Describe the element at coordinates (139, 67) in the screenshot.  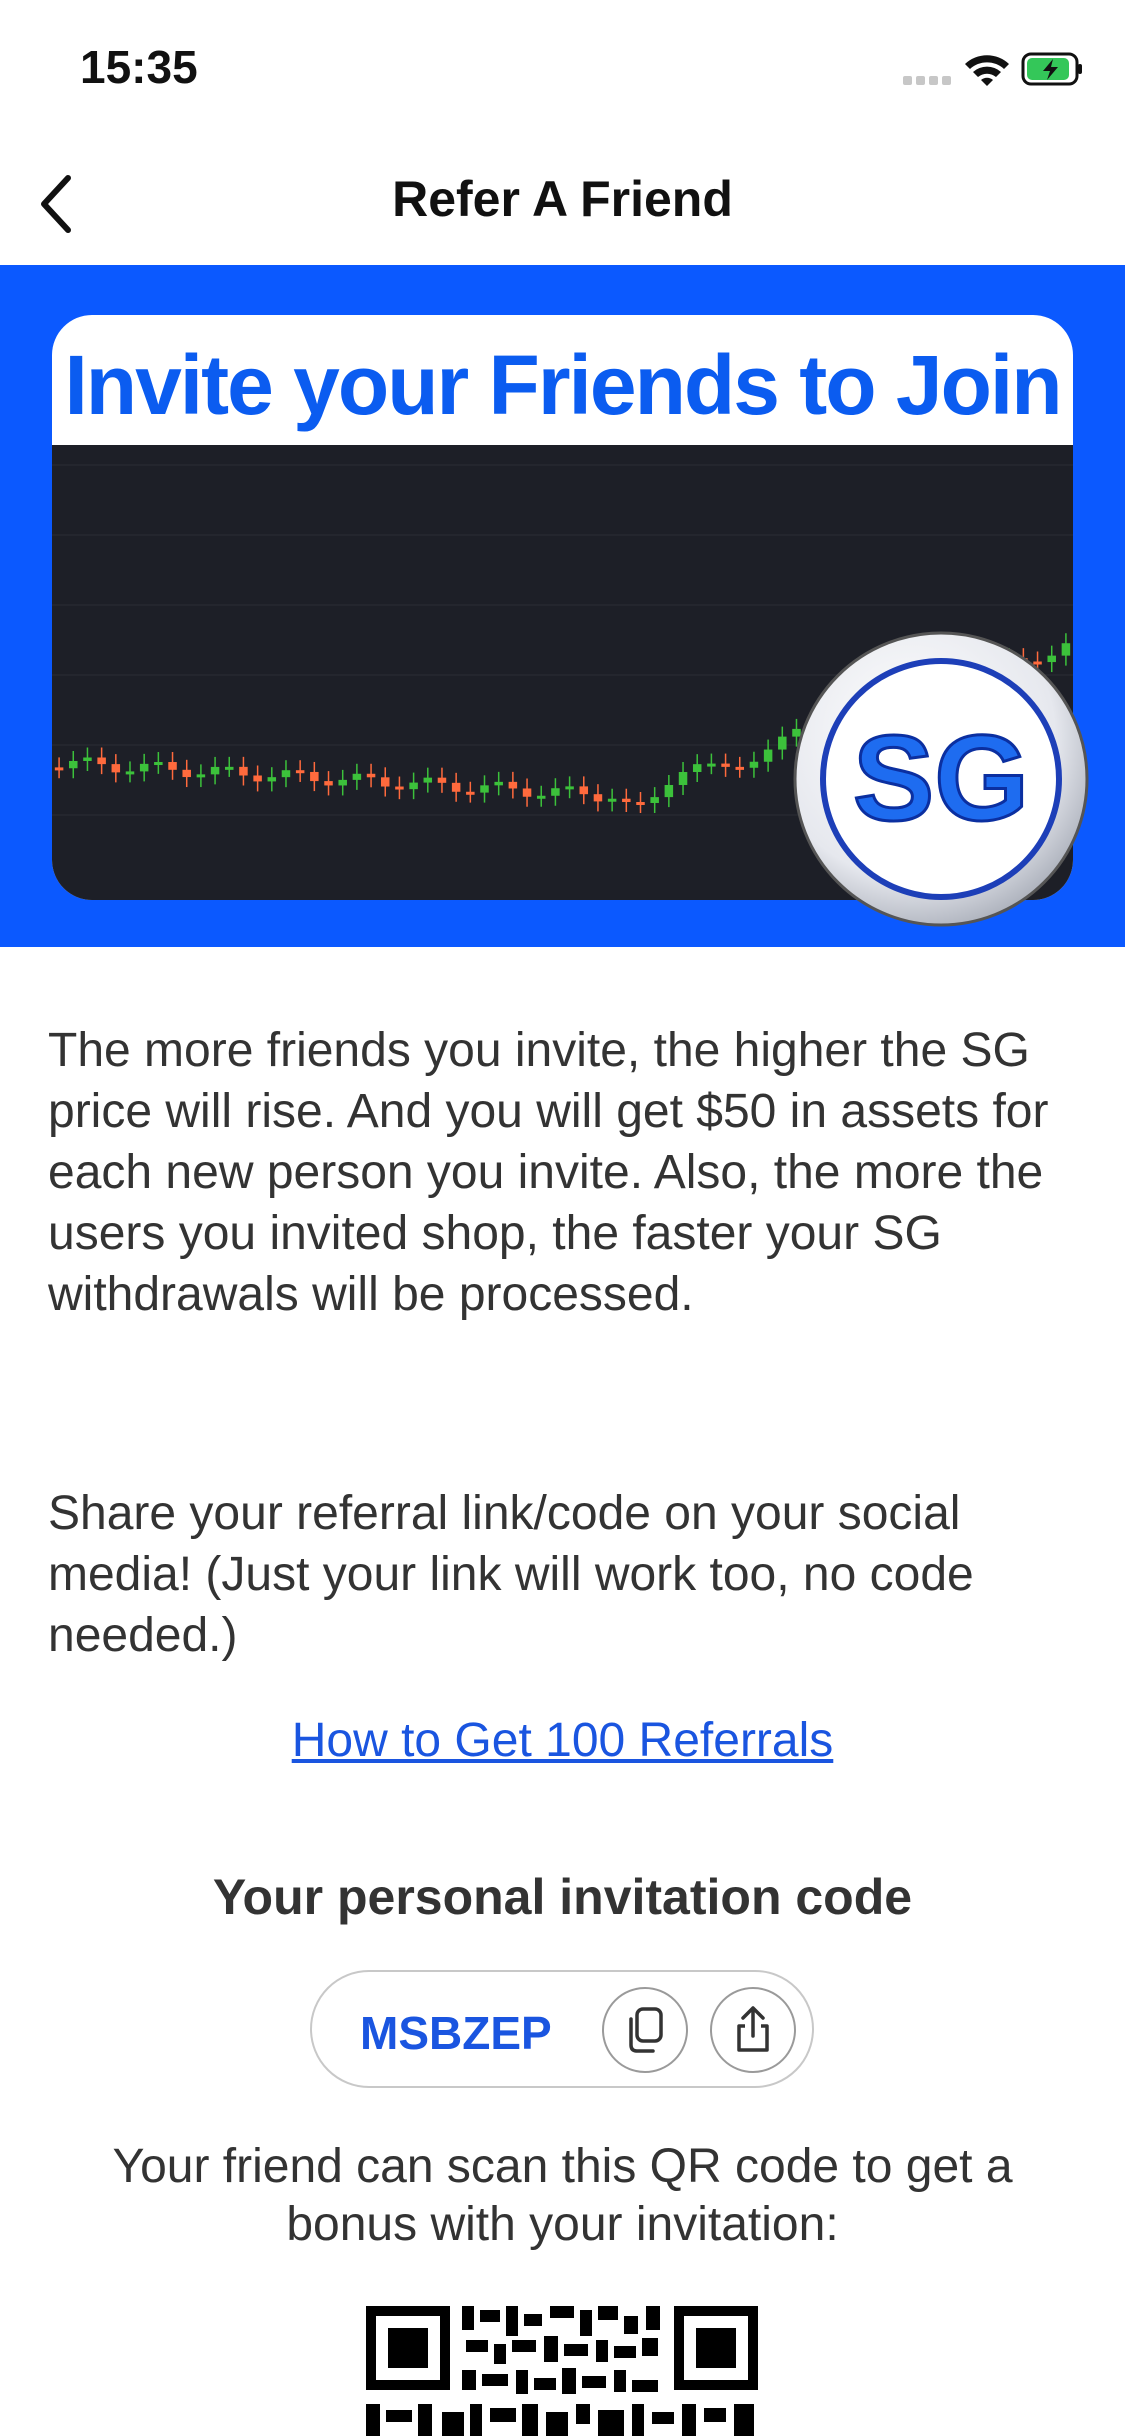
I see `status-time: 15:35` at that location.